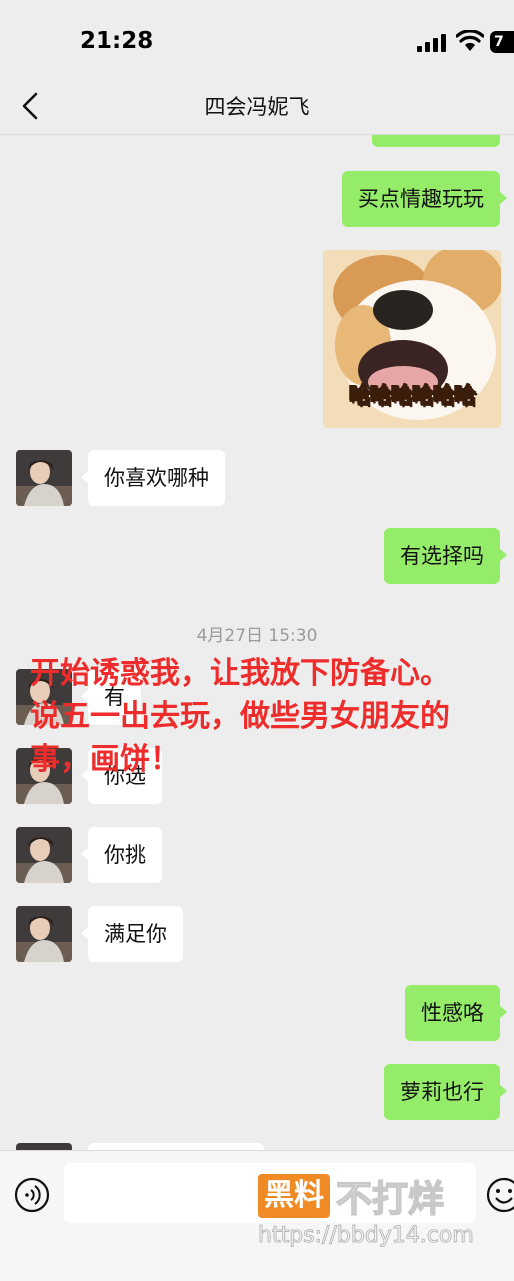  Describe the element at coordinates (390, 1199) in the screenshot. I see `watermark-text: 不打烊` at that location.